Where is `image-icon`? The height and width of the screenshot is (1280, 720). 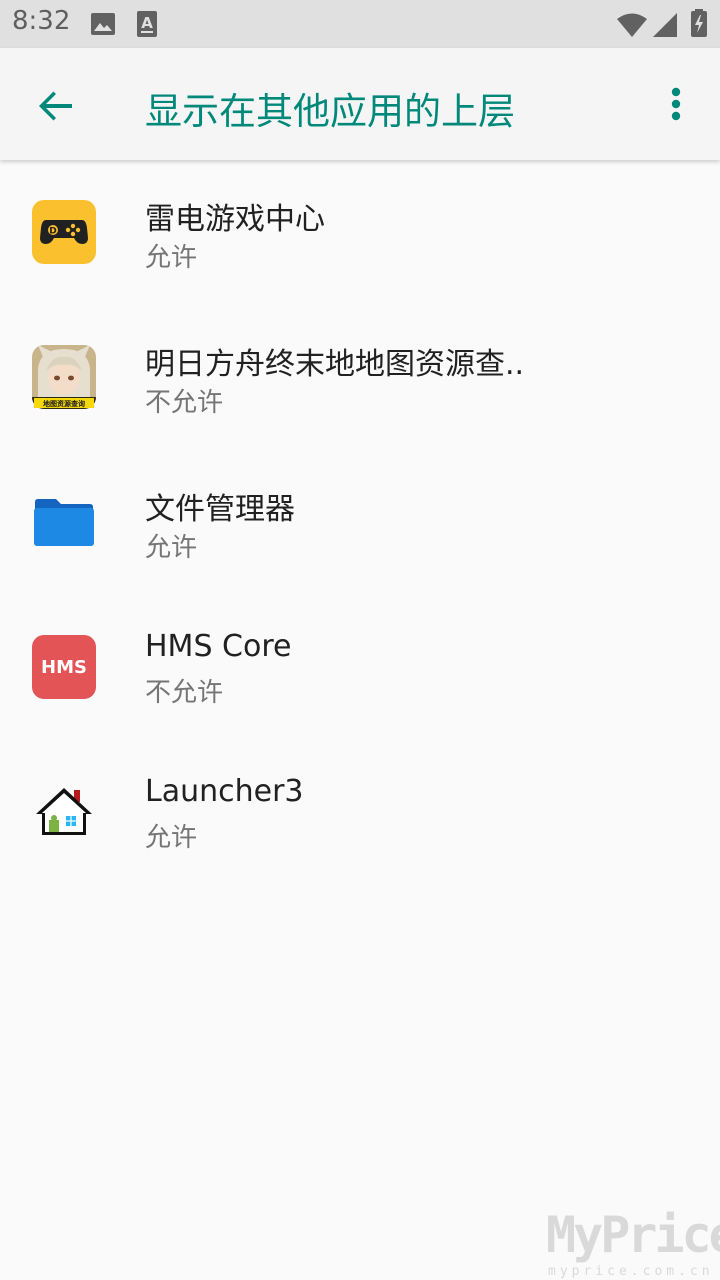 image-icon is located at coordinates (103, 24).